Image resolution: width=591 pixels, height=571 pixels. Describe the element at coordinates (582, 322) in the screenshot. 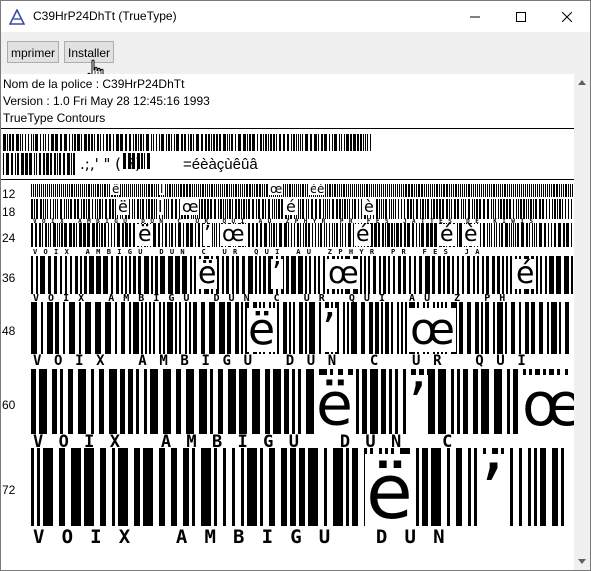

I see `vertical-scrollbar` at that location.